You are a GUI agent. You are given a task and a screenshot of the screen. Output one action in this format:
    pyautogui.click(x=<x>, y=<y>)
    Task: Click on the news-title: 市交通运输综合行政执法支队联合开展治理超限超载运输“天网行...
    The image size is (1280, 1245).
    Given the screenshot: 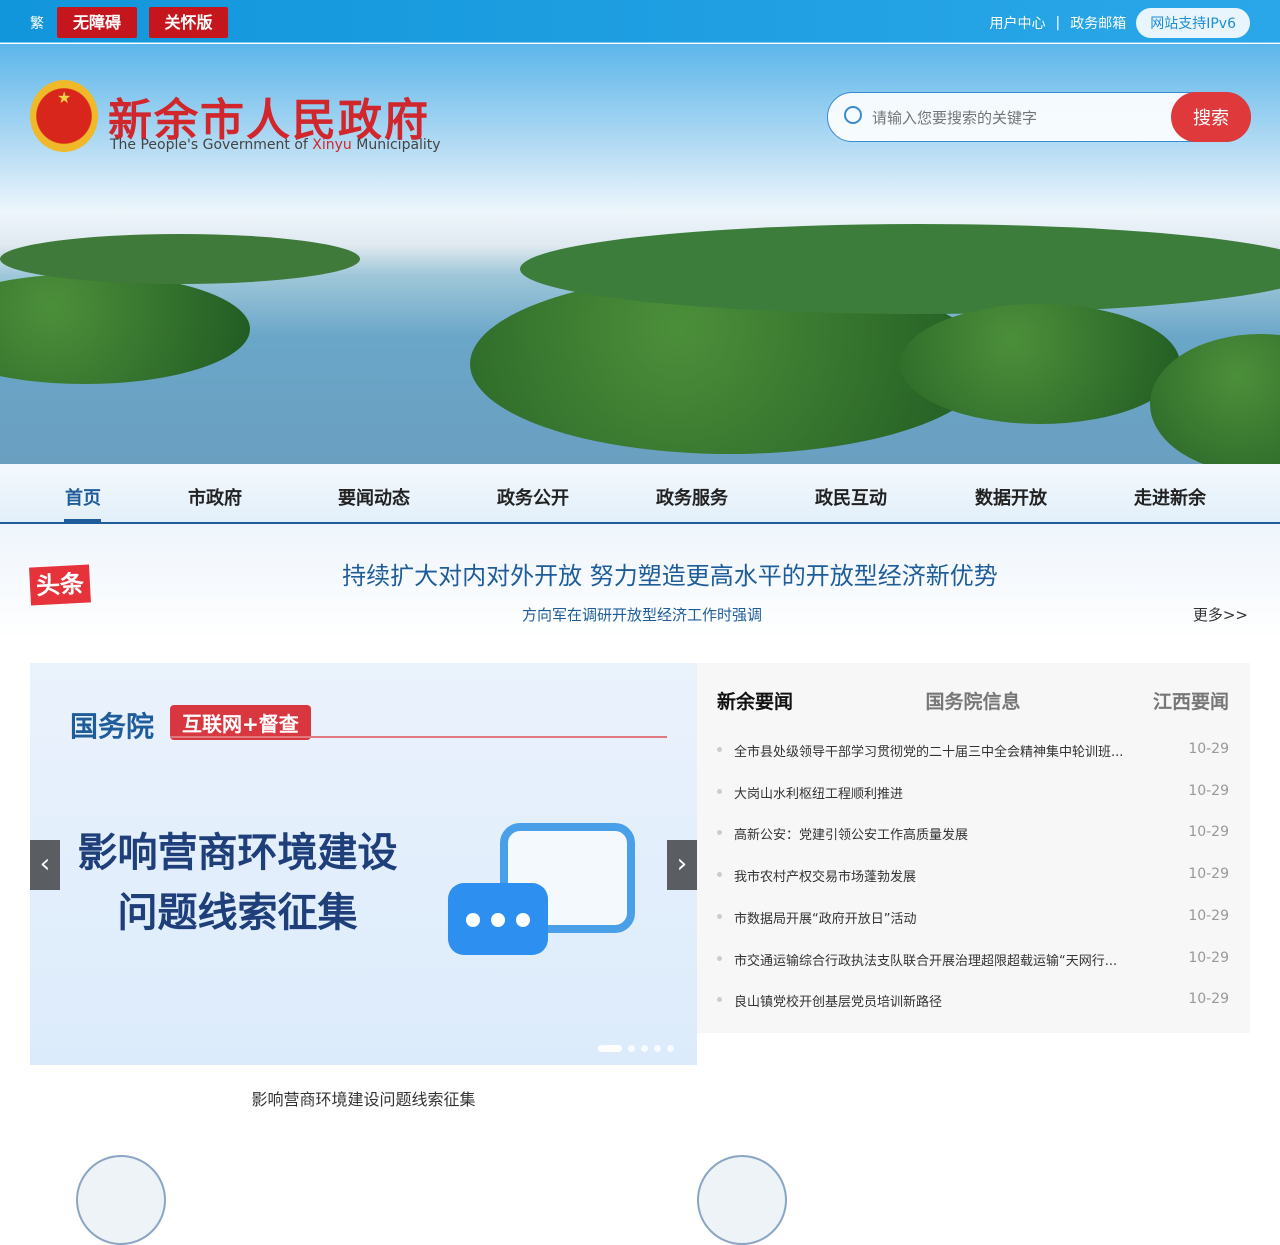 What is the action you would take?
    pyautogui.click(x=949, y=959)
    